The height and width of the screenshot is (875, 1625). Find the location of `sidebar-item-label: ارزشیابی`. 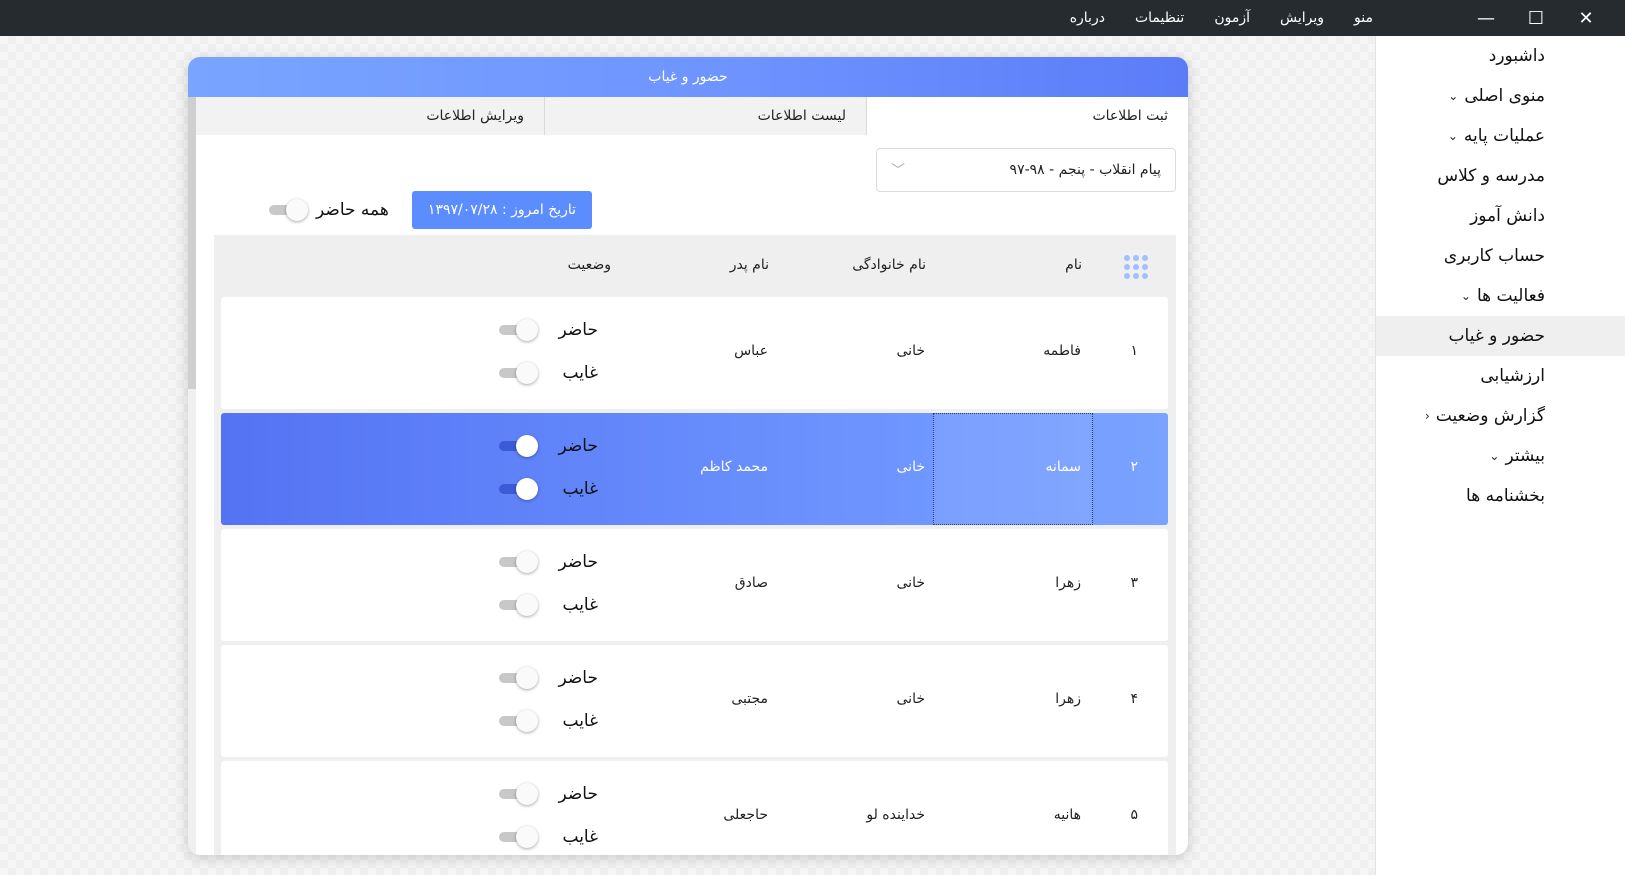

sidebar-item-label: ارزشیابی is located at coordinates (1512, 376).